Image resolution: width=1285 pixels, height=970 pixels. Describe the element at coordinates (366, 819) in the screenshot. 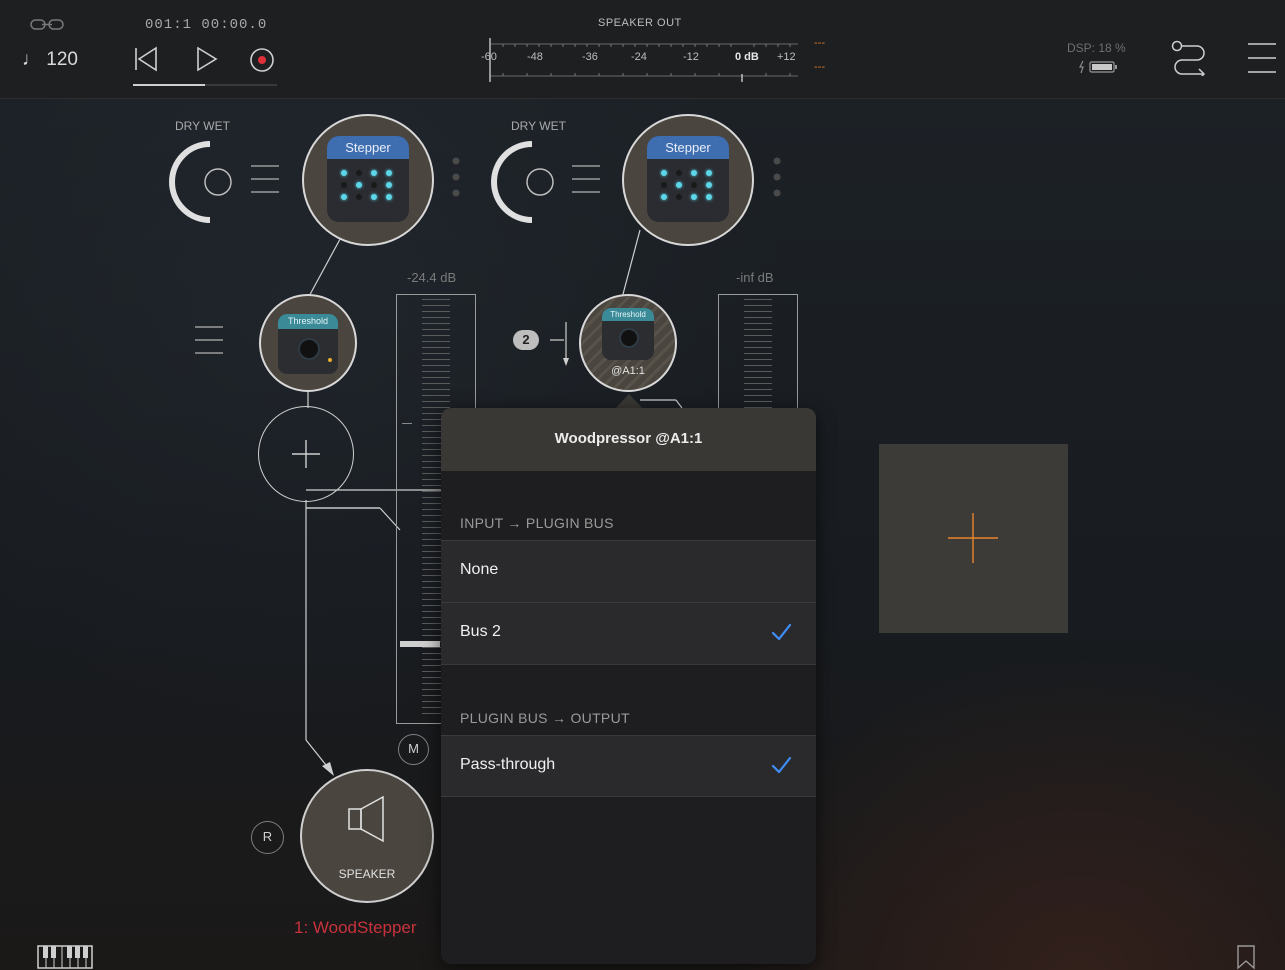

I see `speaker-icon` at that location.